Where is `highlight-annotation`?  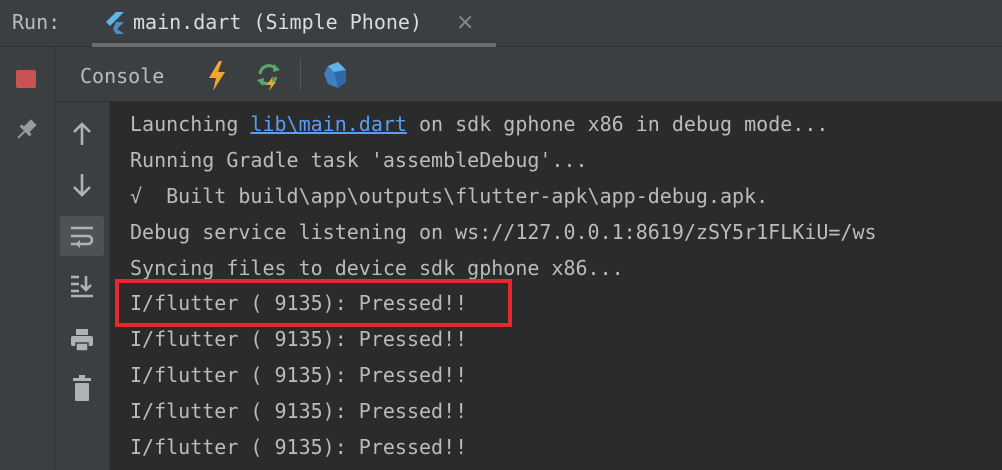
highlight-annotation is located at coordinates (313, 303).